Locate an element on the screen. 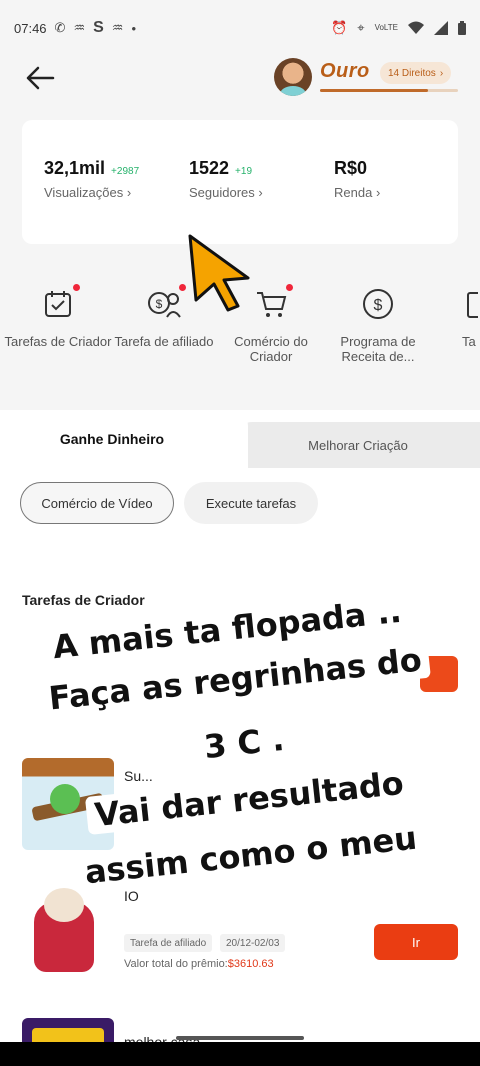 The height and width of the screenshot is (1066, 480). rights-badge: 14 Direitos › is located at coordinates (416, 73).